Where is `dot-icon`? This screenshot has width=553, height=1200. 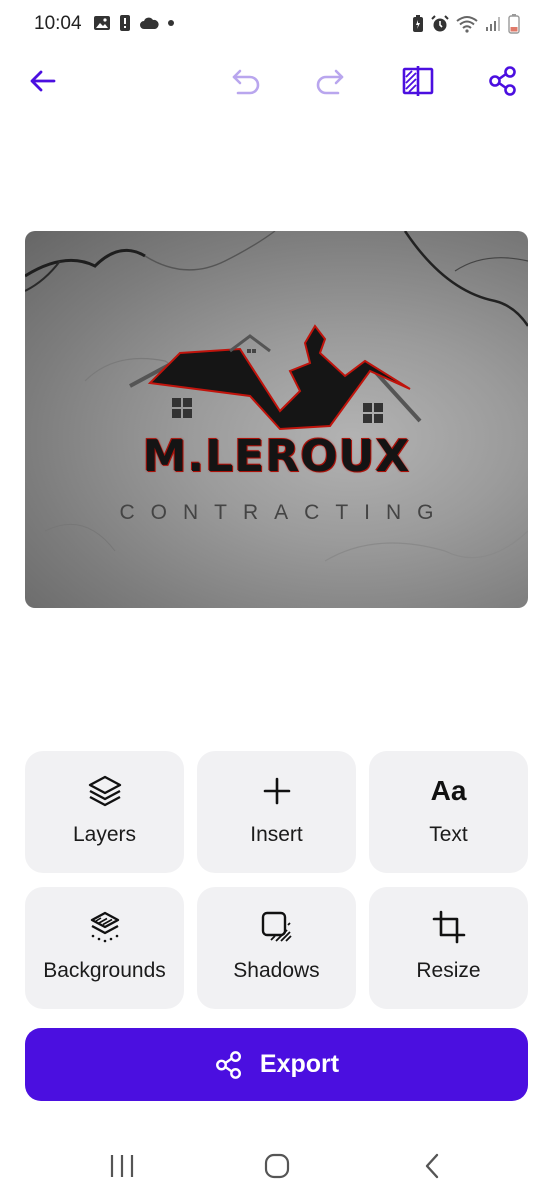 dot-icon is located at coordinates (171, 23).